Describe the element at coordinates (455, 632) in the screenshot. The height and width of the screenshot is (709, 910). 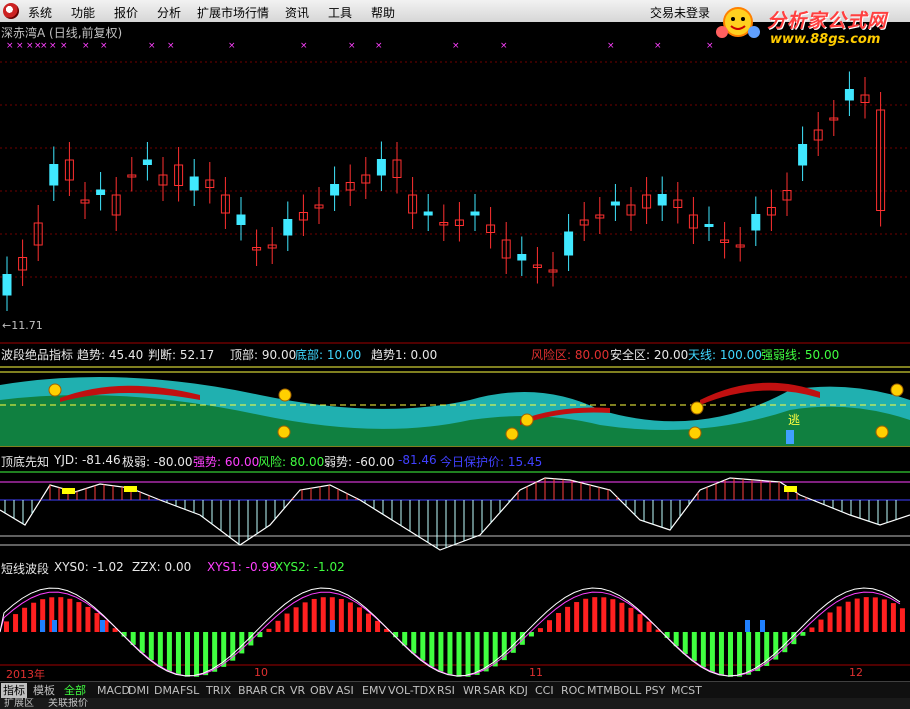
I see `short-wave-graphics` at that location.